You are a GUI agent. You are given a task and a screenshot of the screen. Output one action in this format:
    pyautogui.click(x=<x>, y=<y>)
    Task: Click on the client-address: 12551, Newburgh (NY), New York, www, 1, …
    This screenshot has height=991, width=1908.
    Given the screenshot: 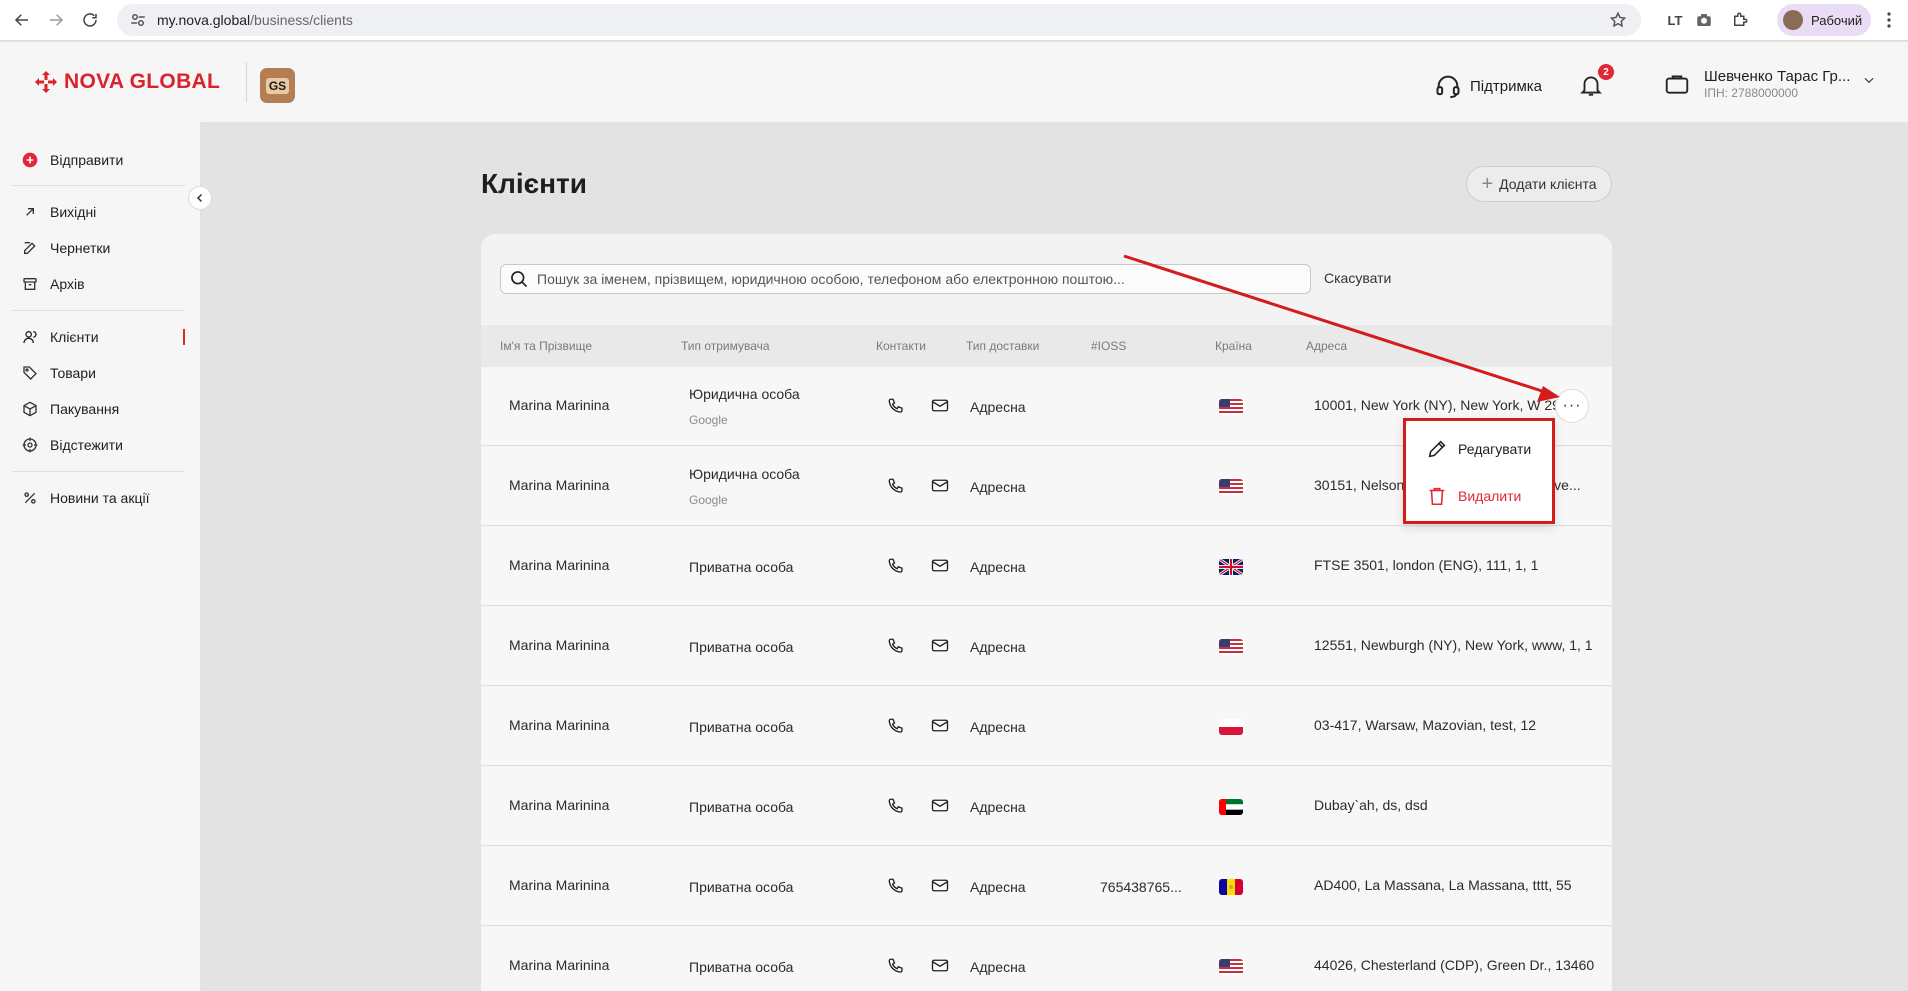 What is the action you would take?
    pyautogui.click(x=1453, y=645)
    